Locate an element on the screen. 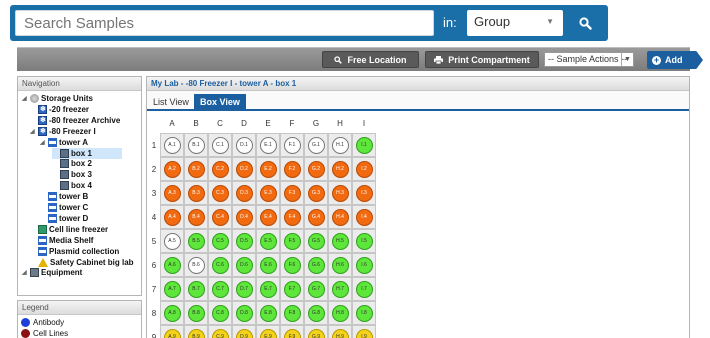 This screenshot has height=338, width=710. sample-well: B.8 is located at coordinates (196, 313).